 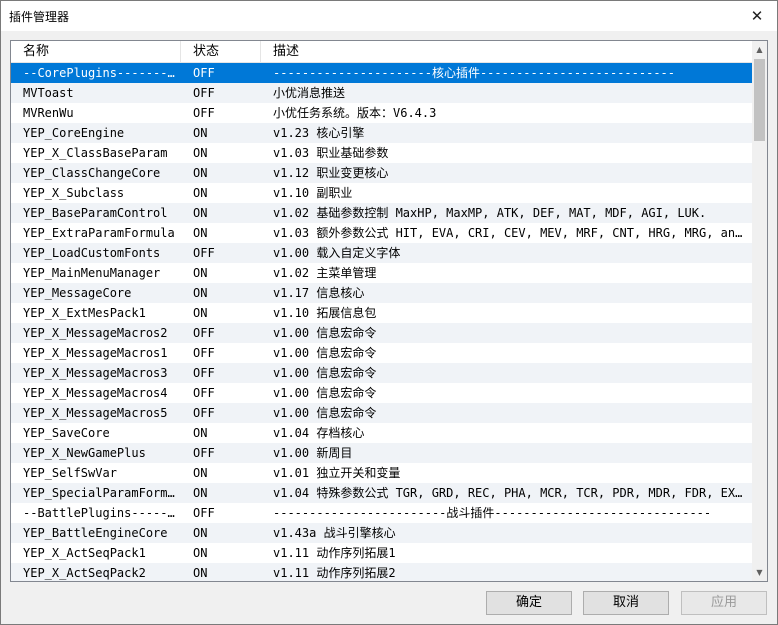 What do you see at coordinates (506, 51) in the screenshot?
I see `column-header-description: 描述` at bounding box center [506, 51].